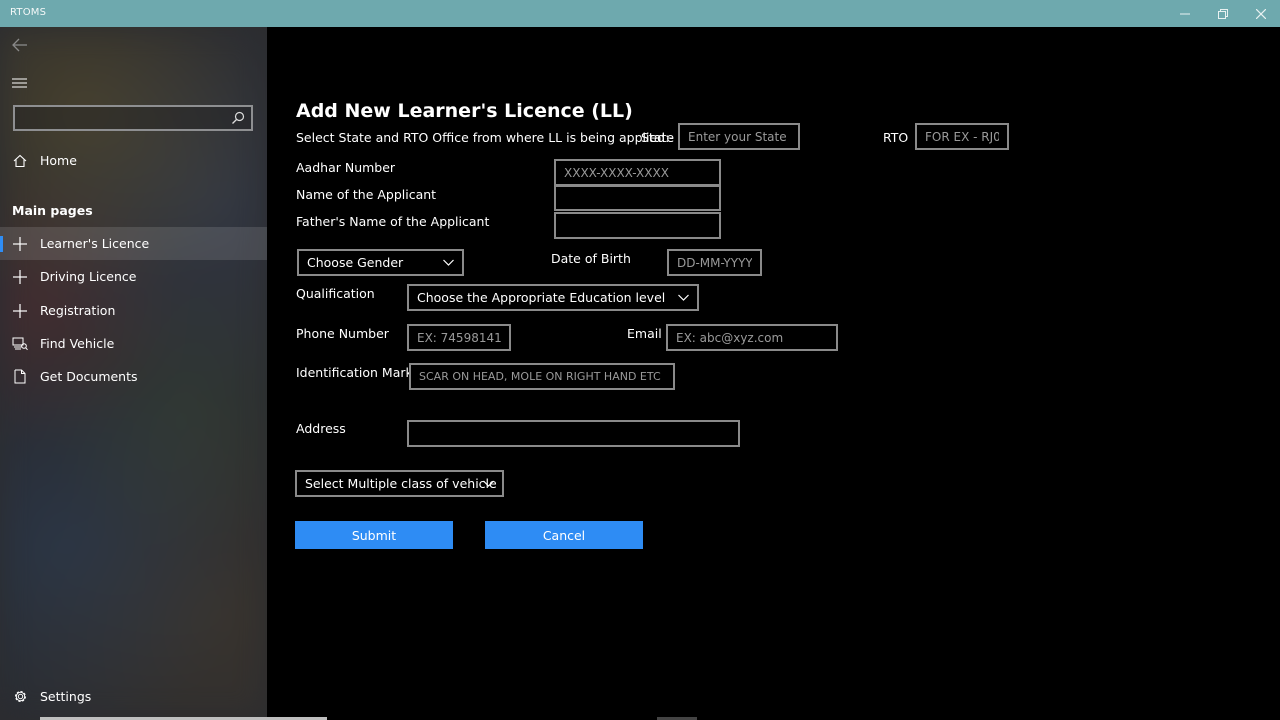 The width and height of the screenshot is (1280, 720). I want to click on dob-label: Date of Birth, so click(591, 258).